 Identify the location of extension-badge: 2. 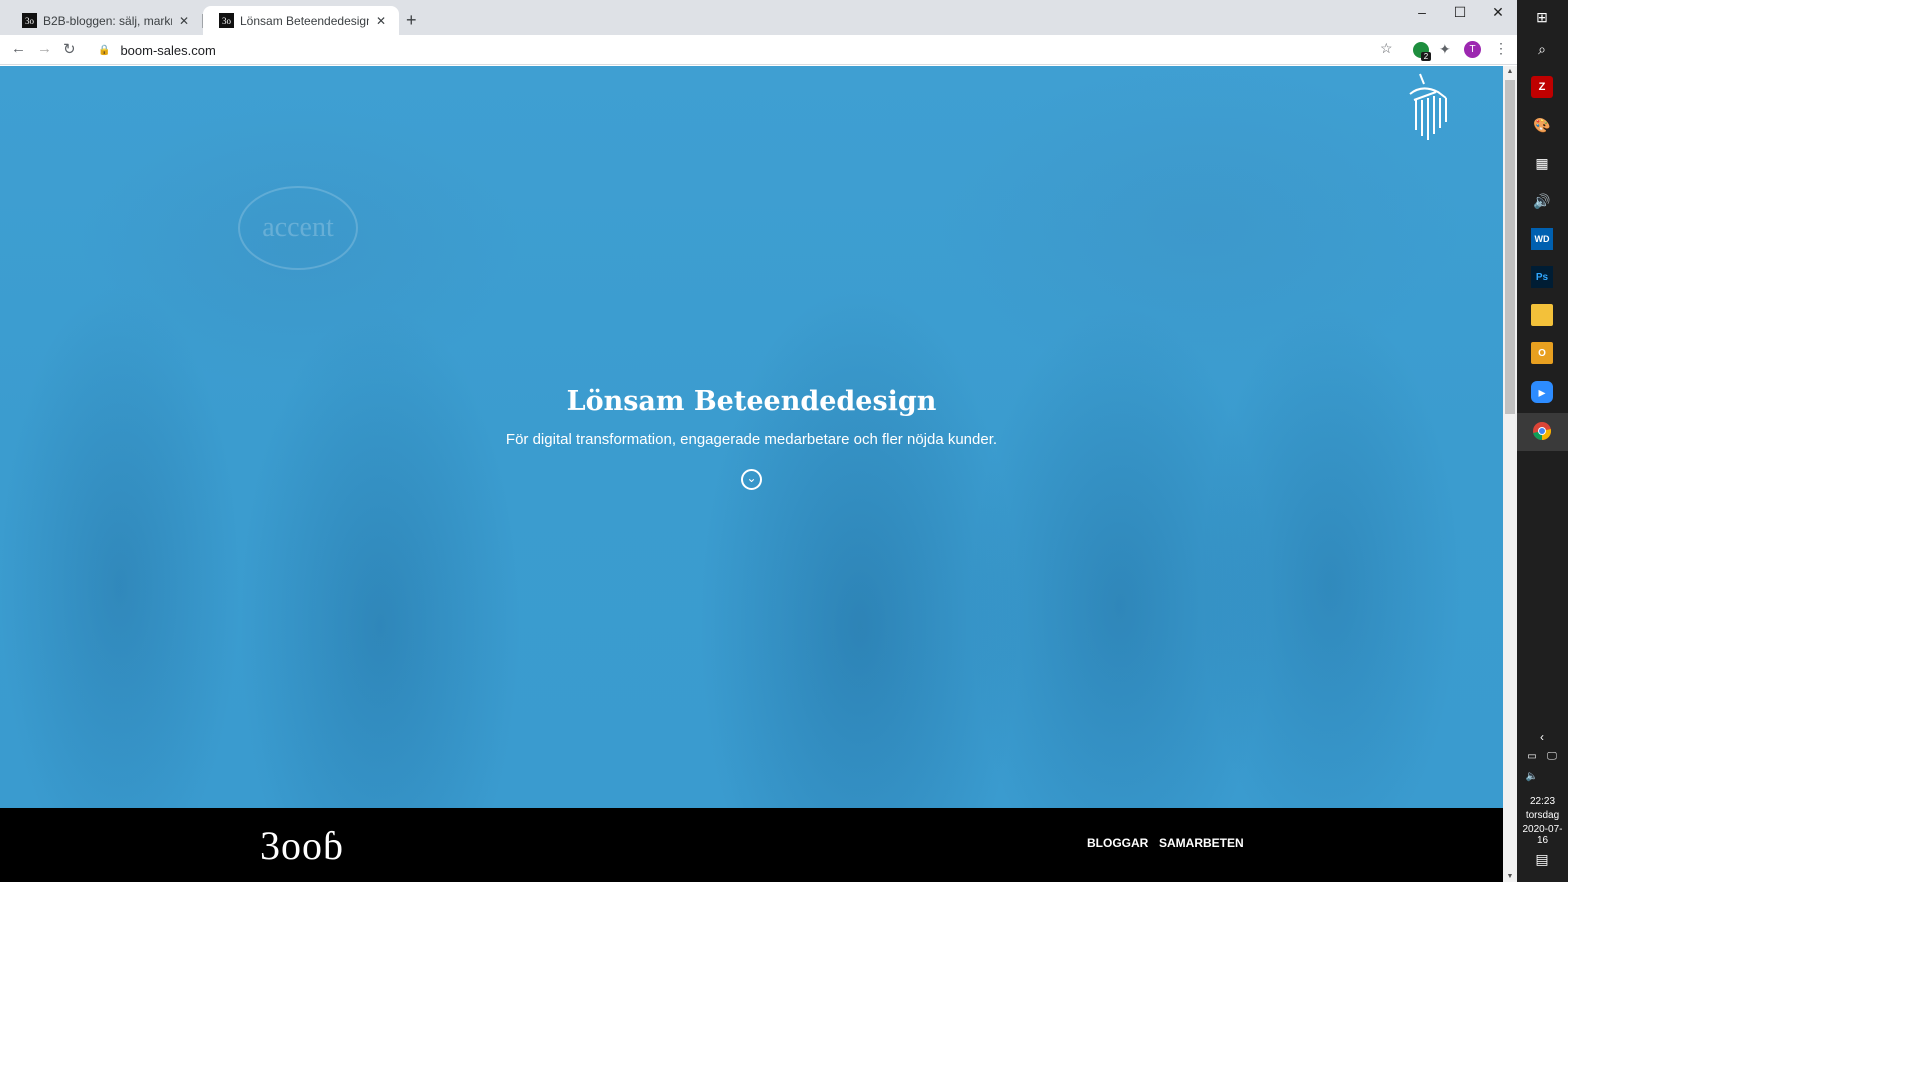
(1426, 56).